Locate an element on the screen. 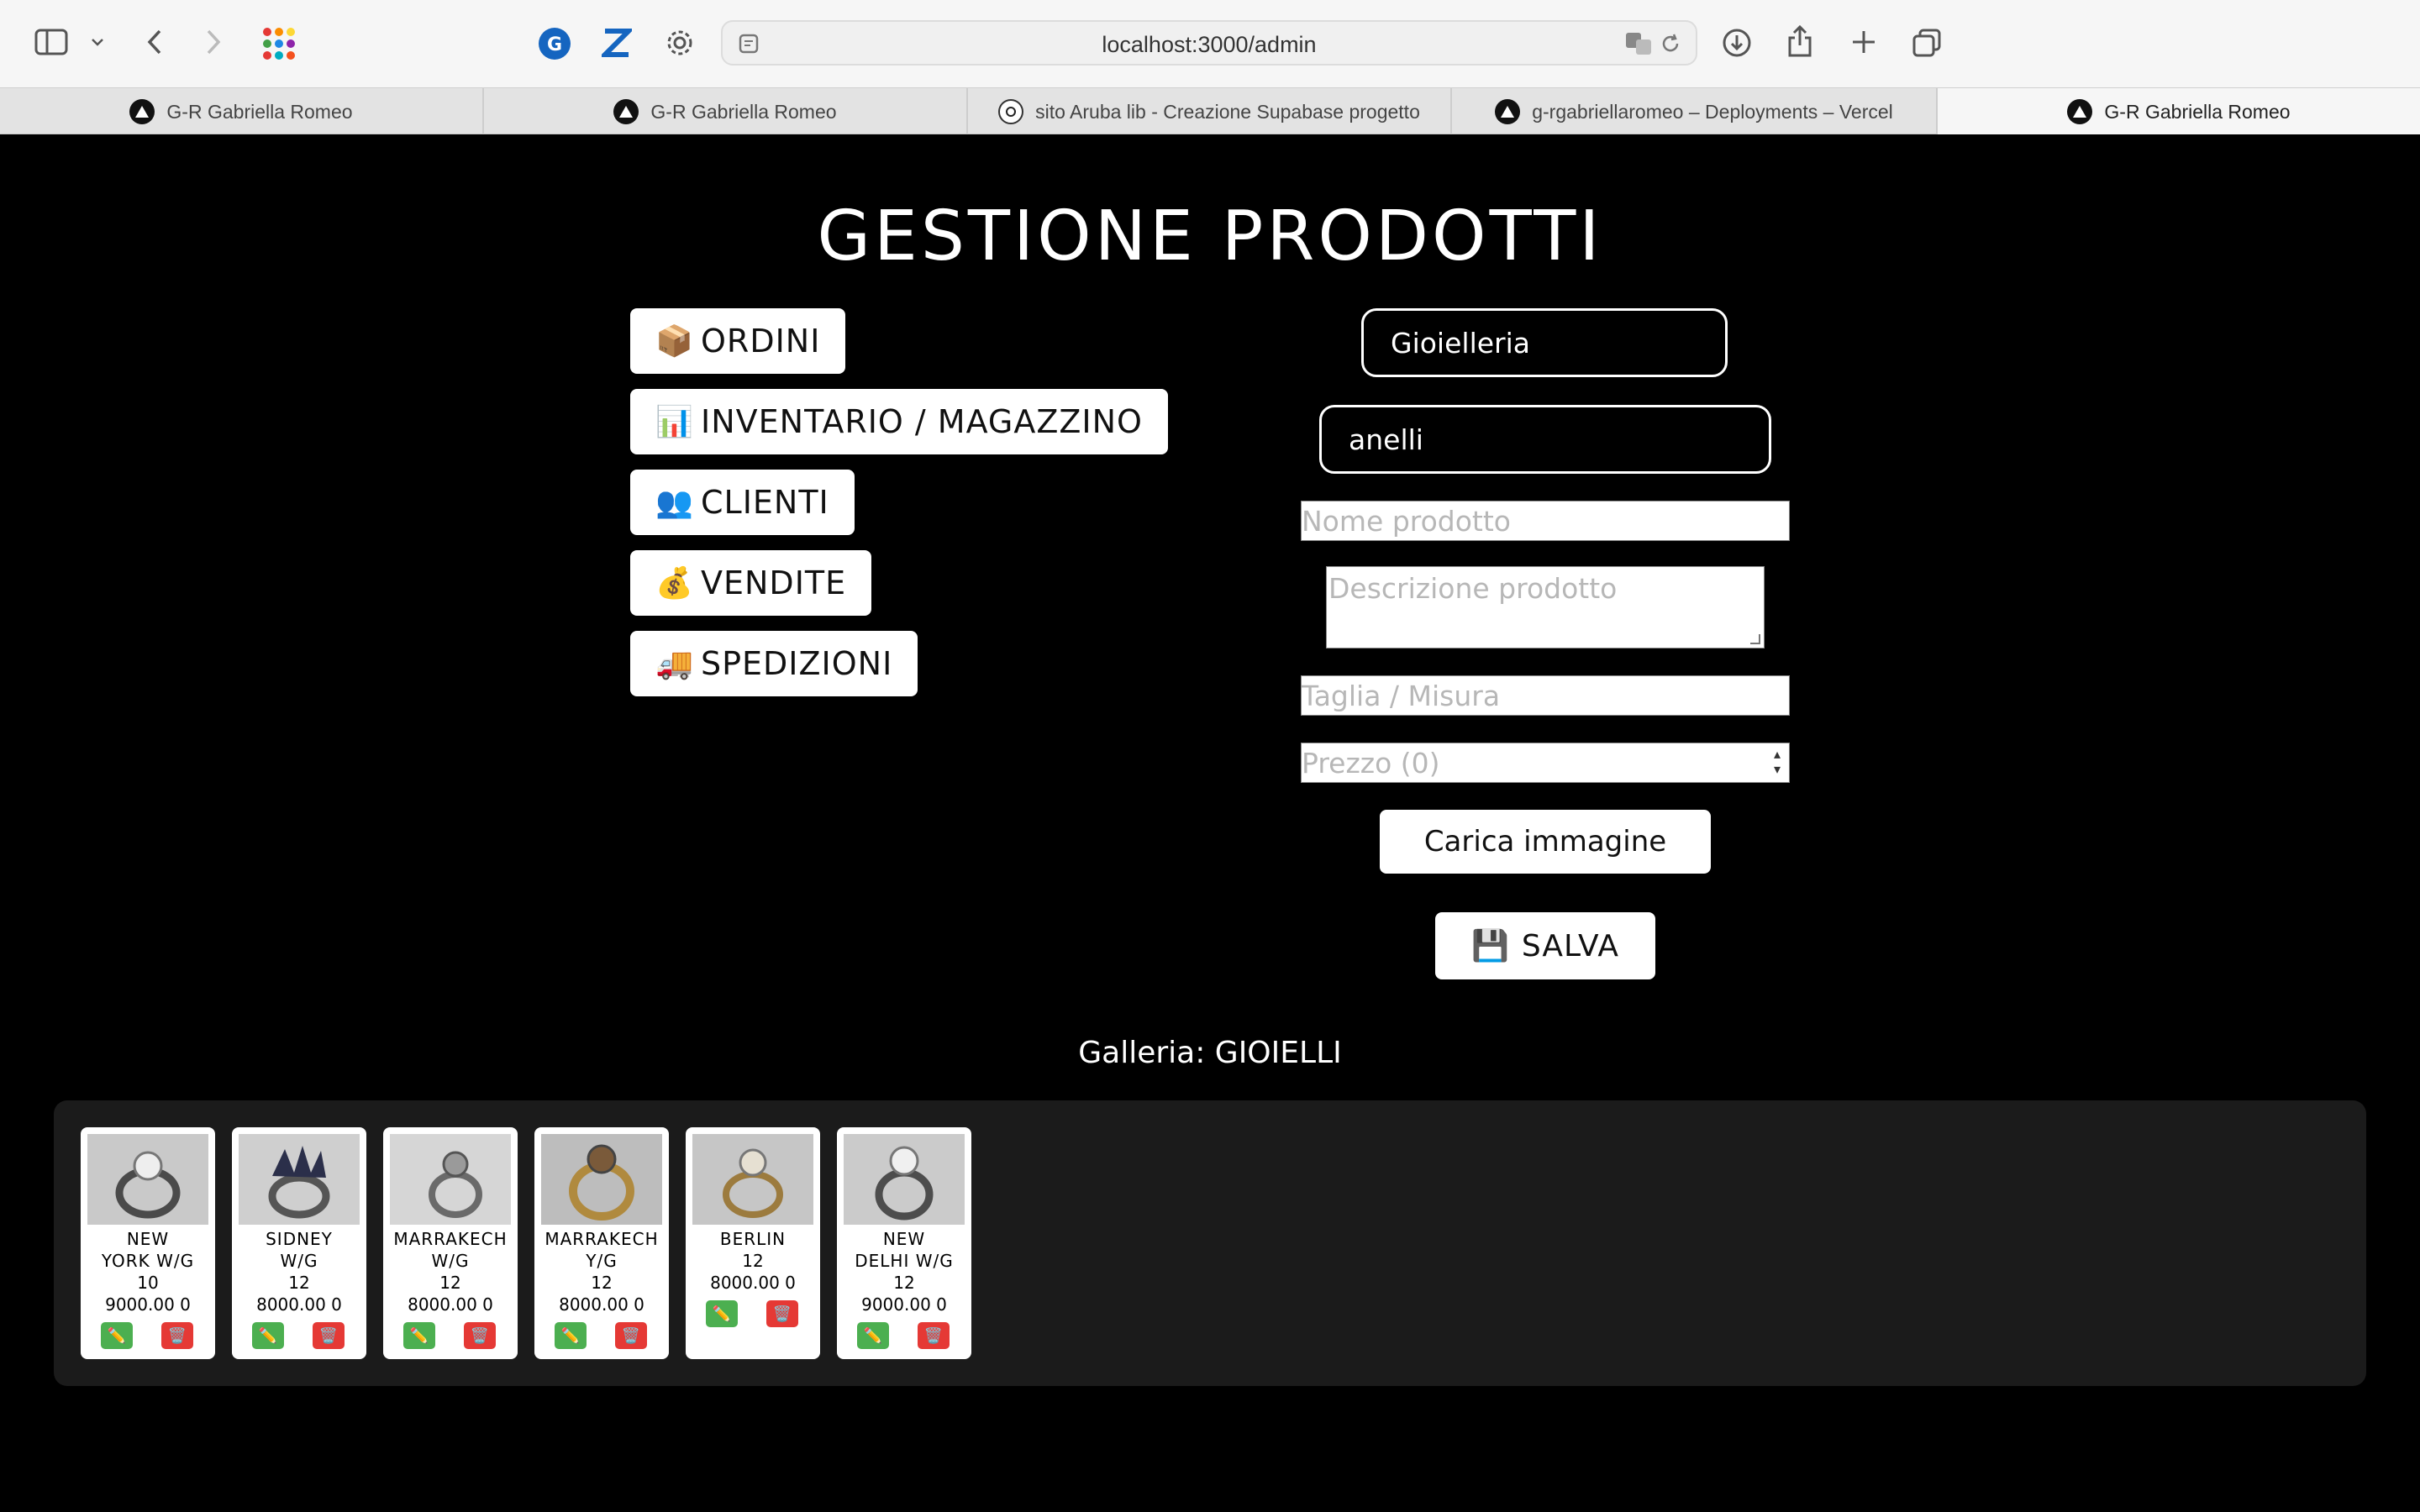  upload-image-label: Carica immagine is located at coordinates (1545, 841).